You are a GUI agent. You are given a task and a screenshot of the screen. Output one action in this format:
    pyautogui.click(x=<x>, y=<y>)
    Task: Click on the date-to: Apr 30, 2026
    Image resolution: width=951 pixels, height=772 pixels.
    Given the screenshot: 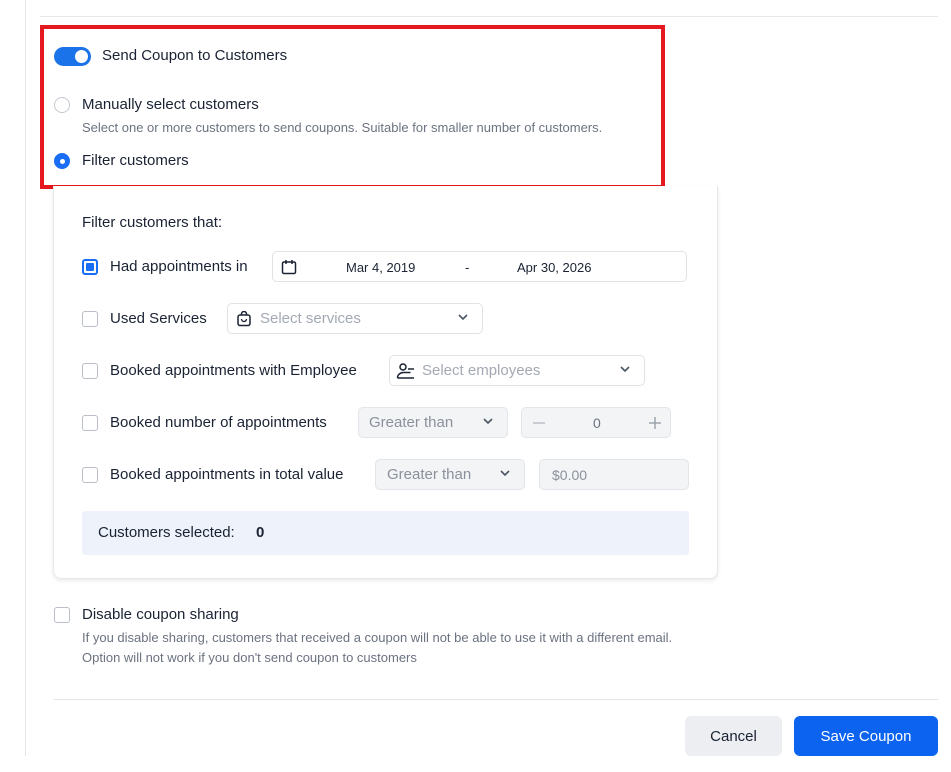 What is the action you would take?
    pyautogui.click(x=554, y=267)
    